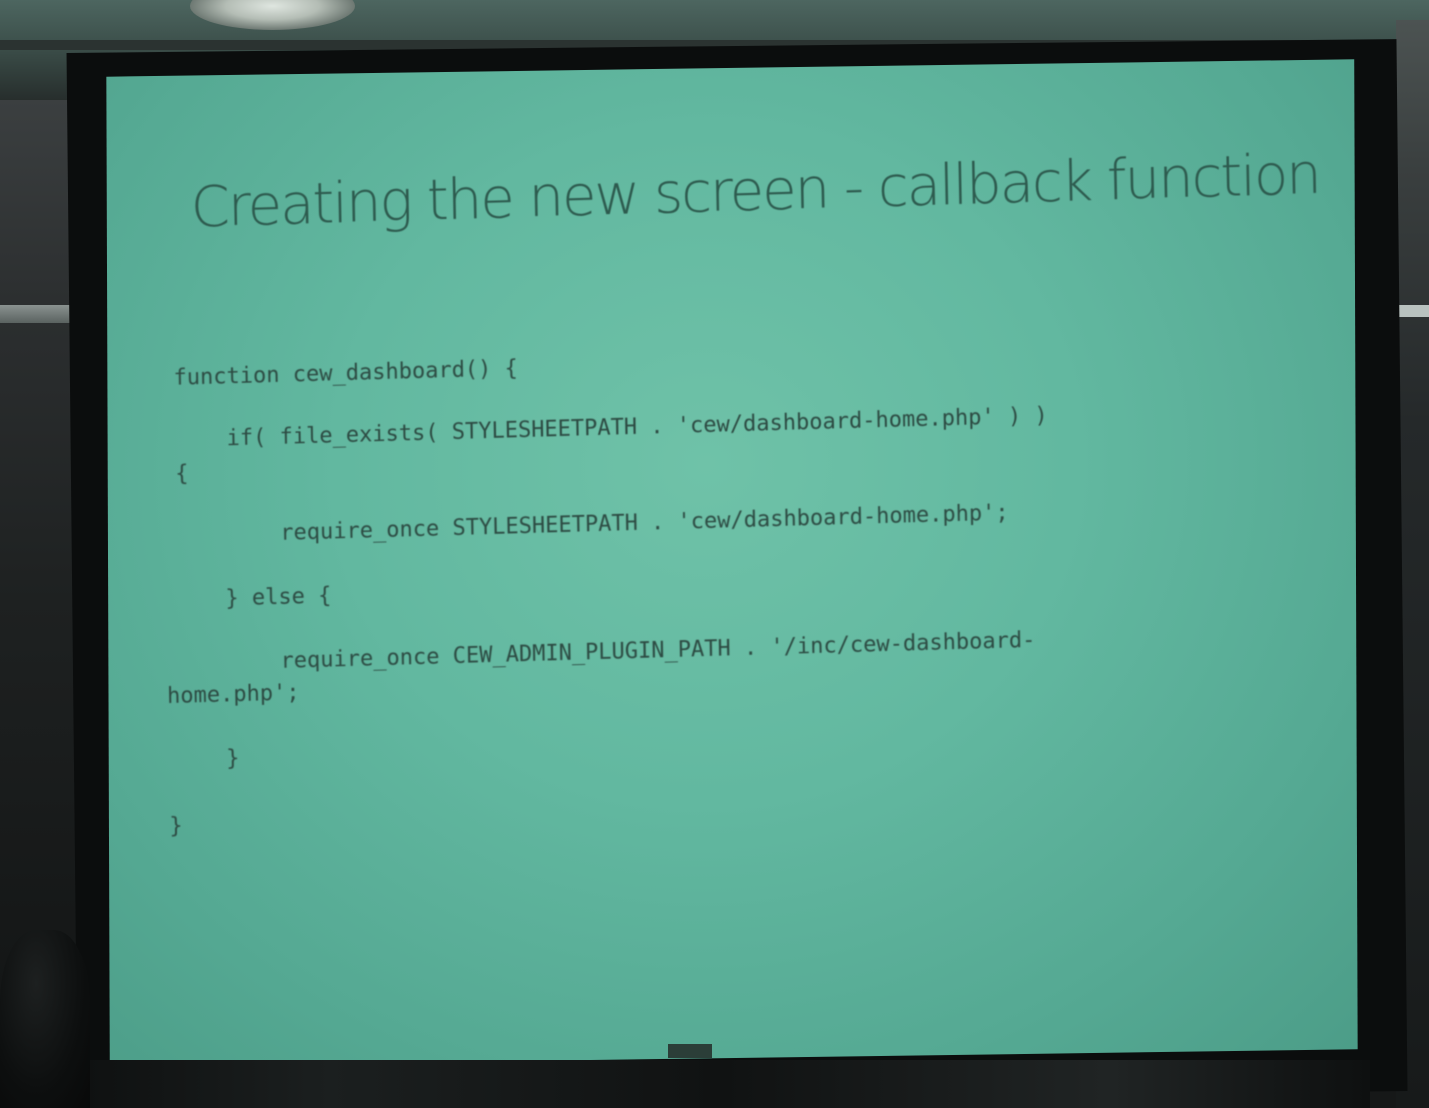 This screenshot has width=1429, height=1108. What do you see at coordinates (37, 314) in the screenshot?
I see `left-wall-stripe` at bounding box center [37, 314].